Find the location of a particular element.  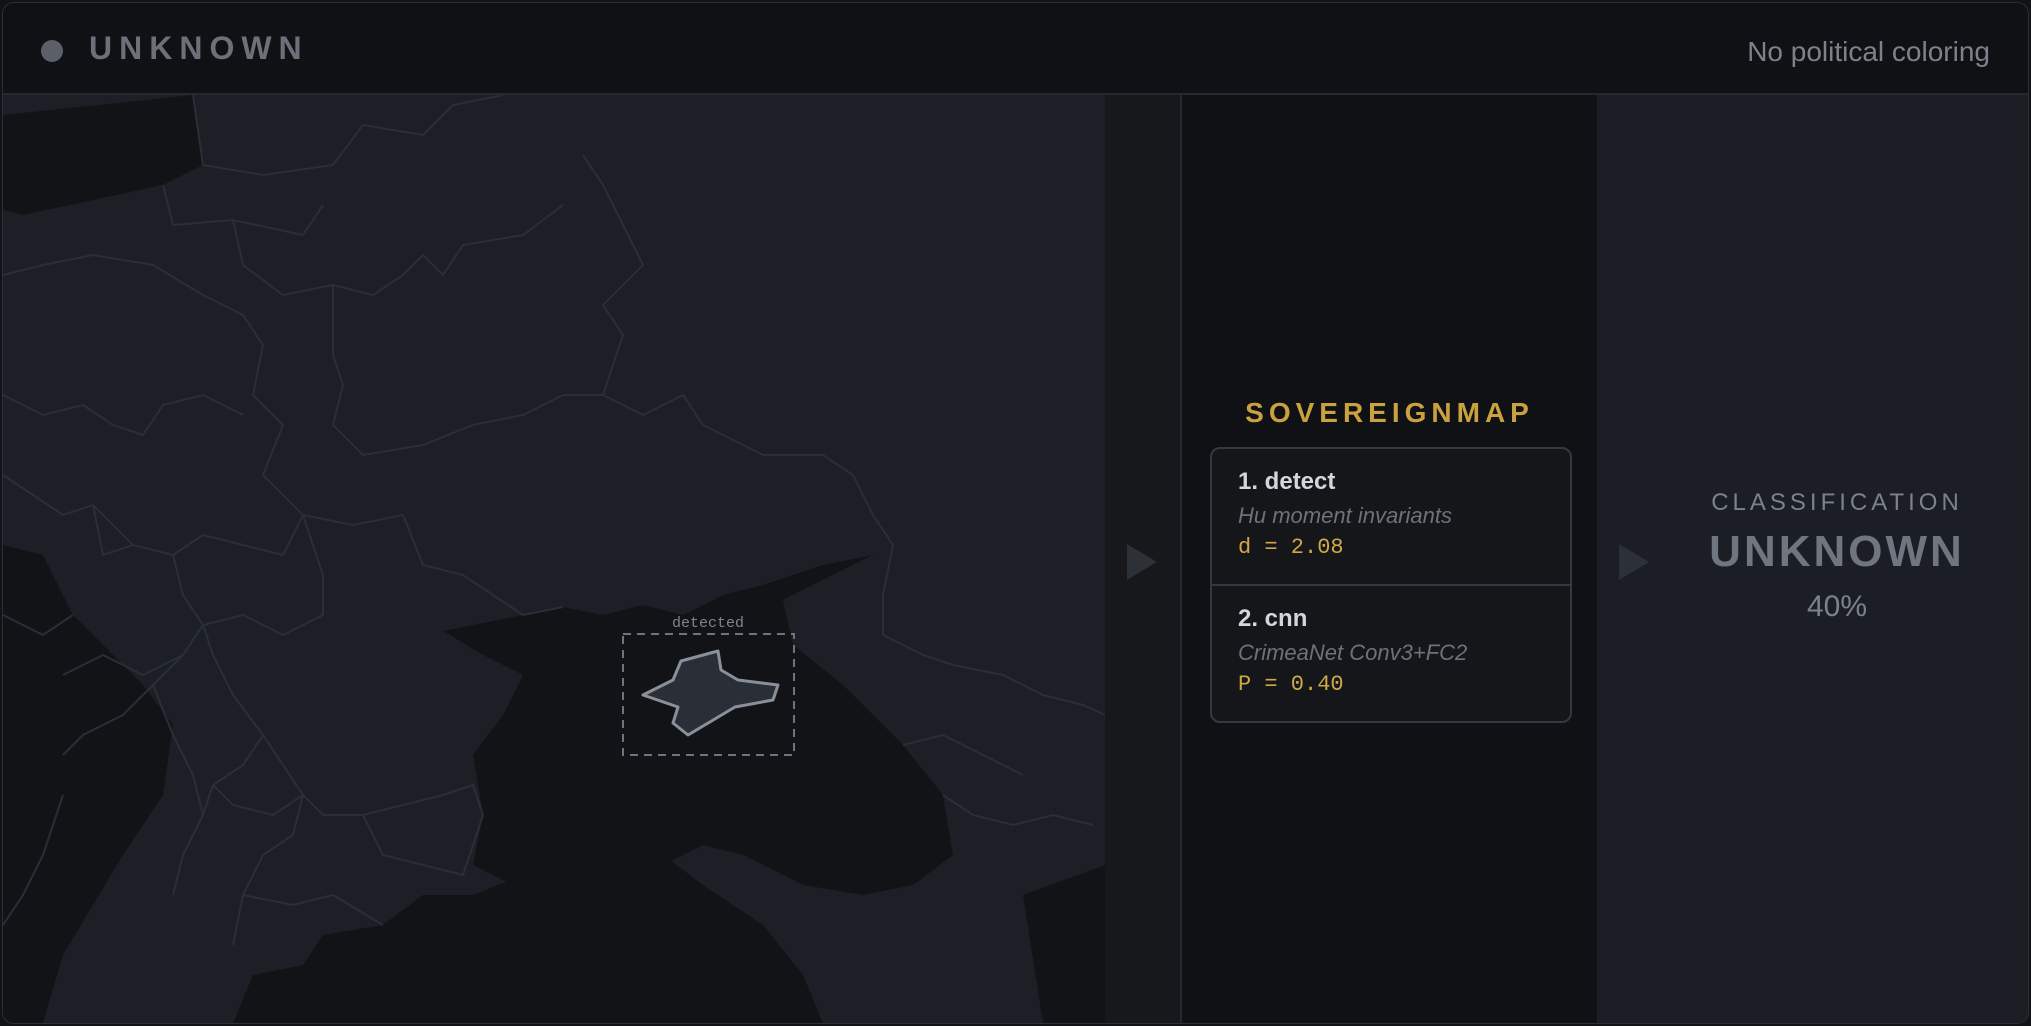

step-value: P = 0.40 is located at coordinates (1291, 684).